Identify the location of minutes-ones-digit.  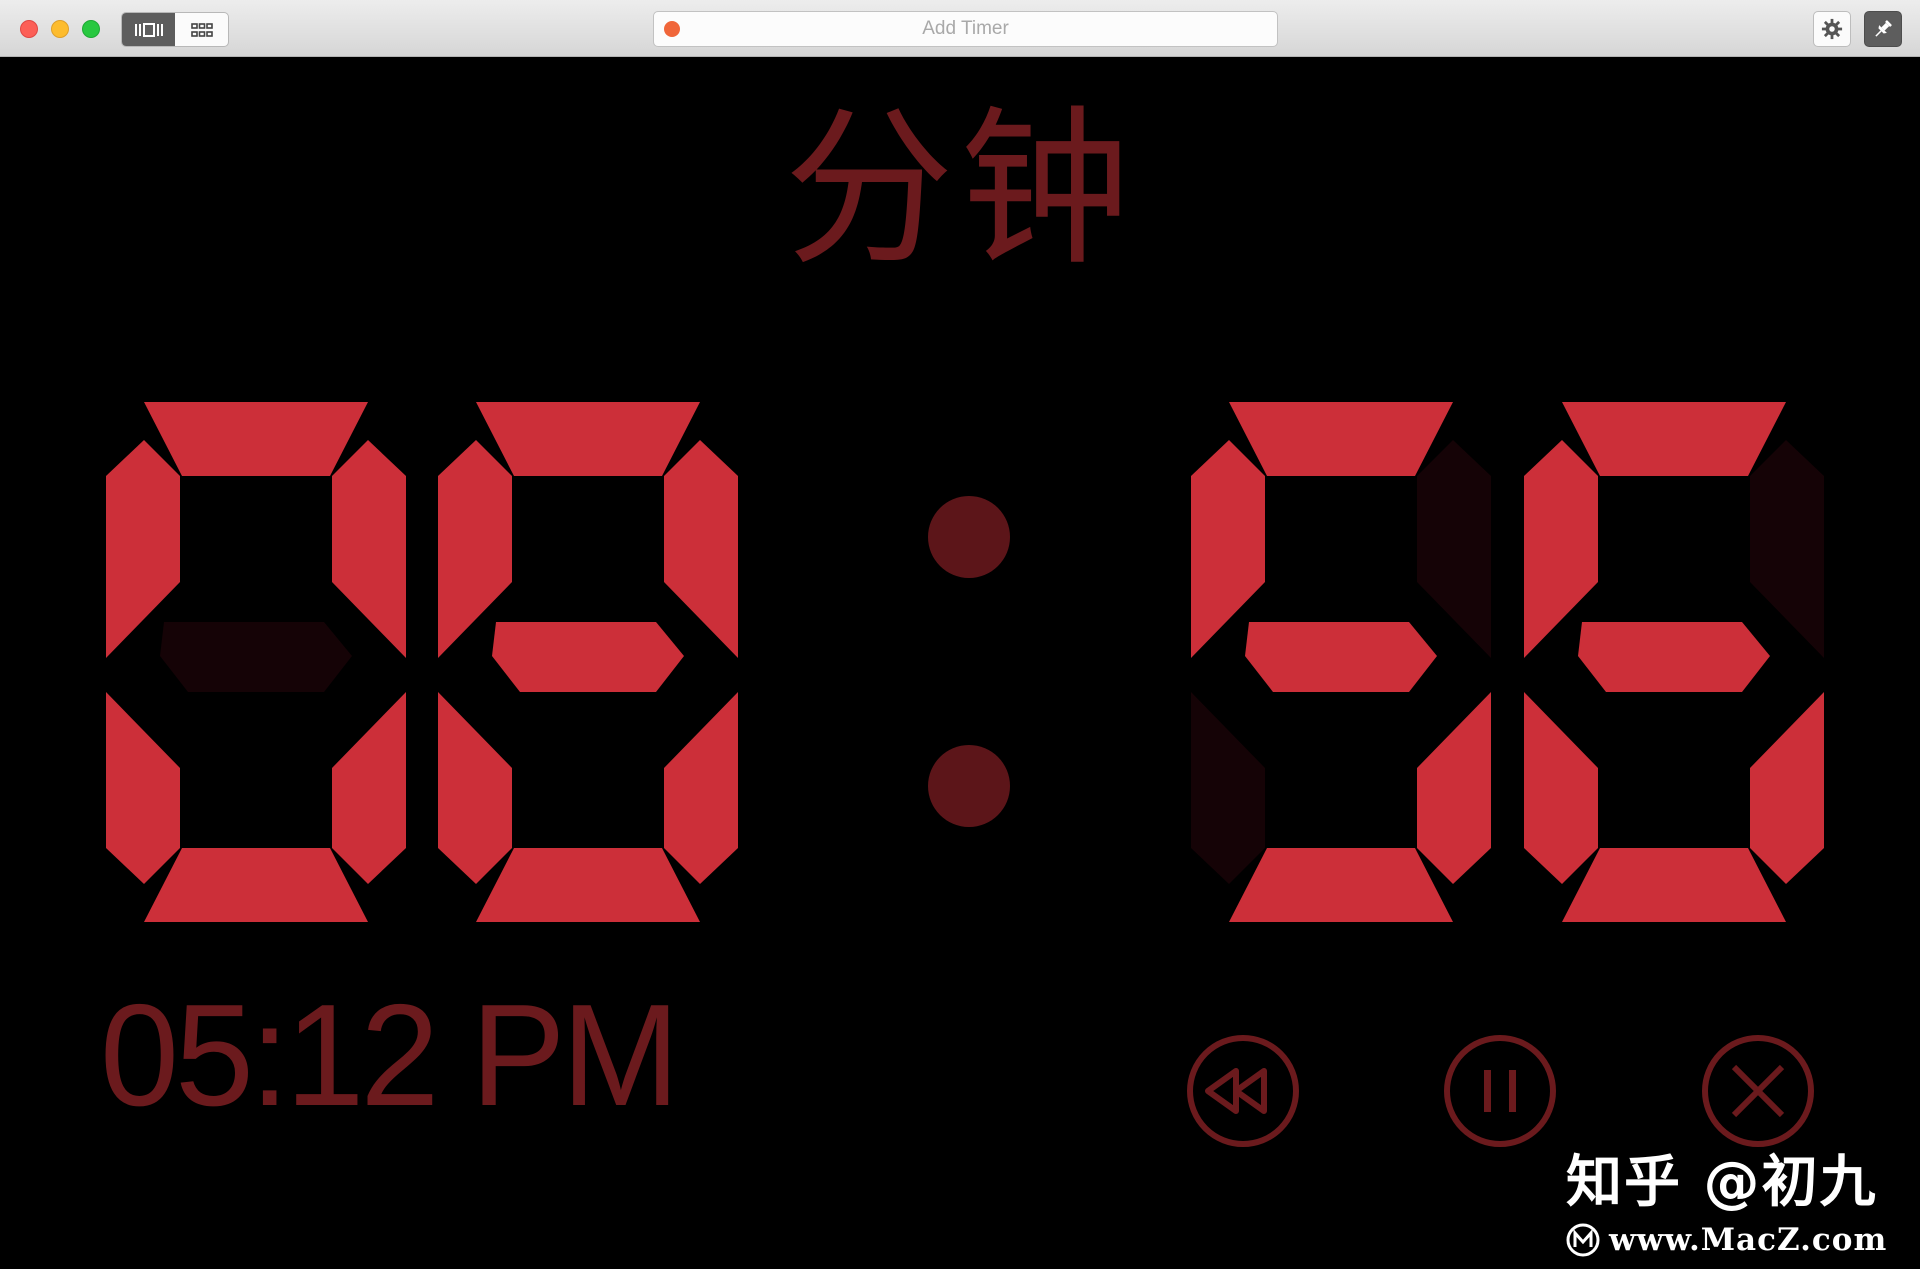
(588, 662).